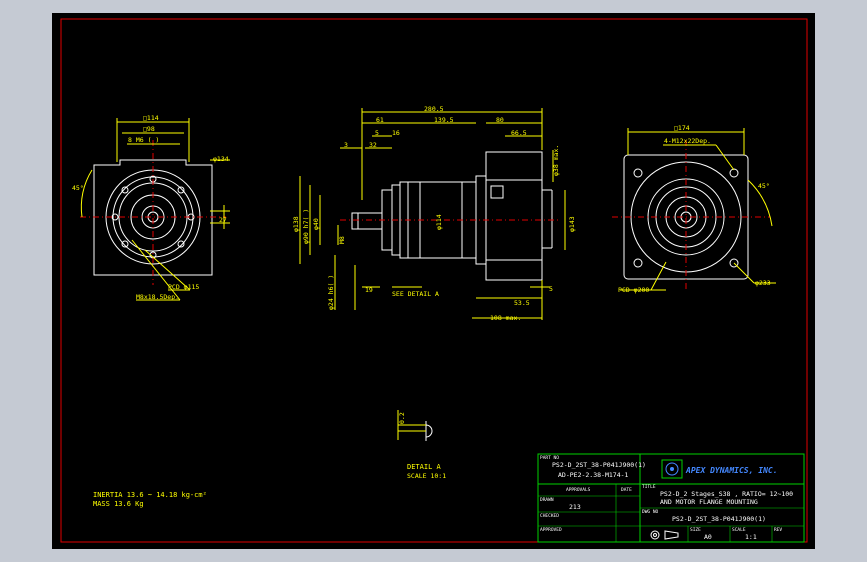 Image resolution: width=867 pixels, height=562 pixels. What do you see at coordinates (500, 120) in the screenshot?
I see `dim-80: 80` at bounding box center [500, 120].